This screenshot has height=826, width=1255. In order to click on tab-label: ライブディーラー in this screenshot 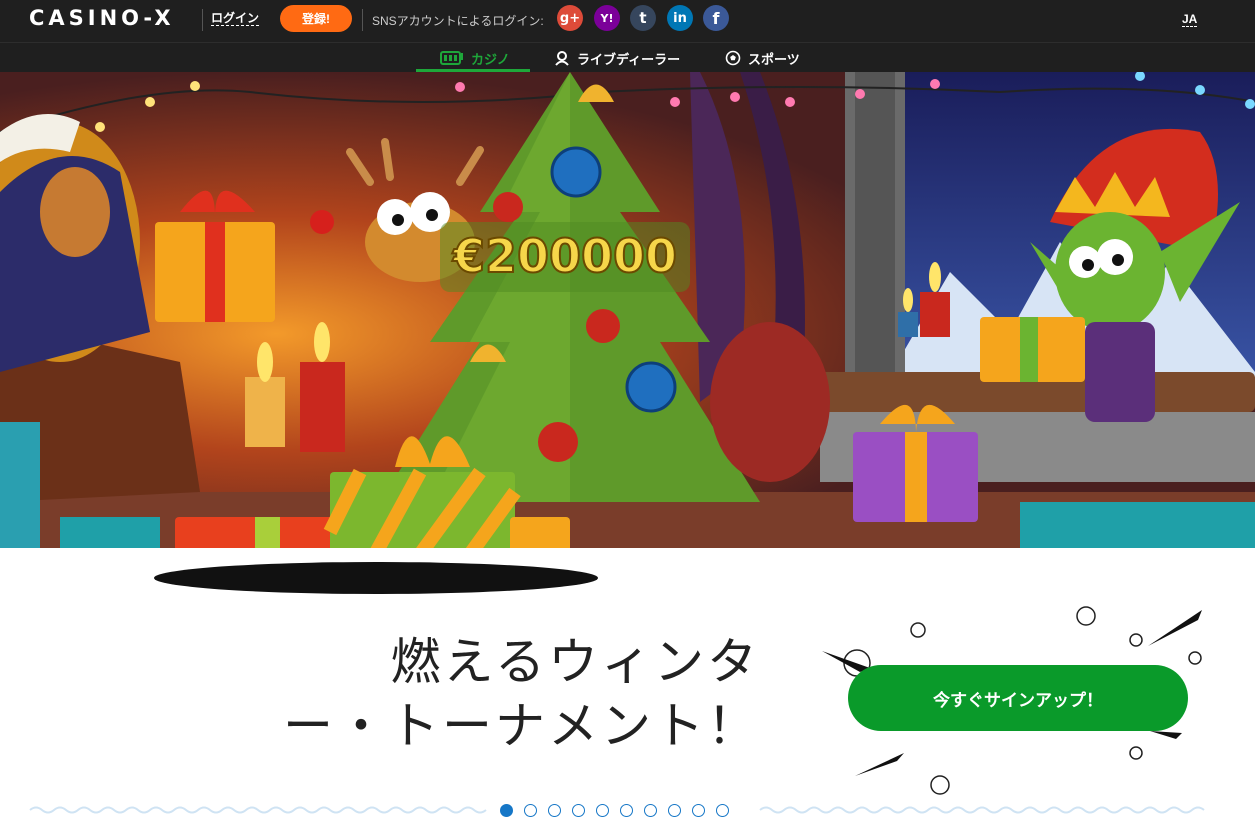, I will do `click(629, 59)`.